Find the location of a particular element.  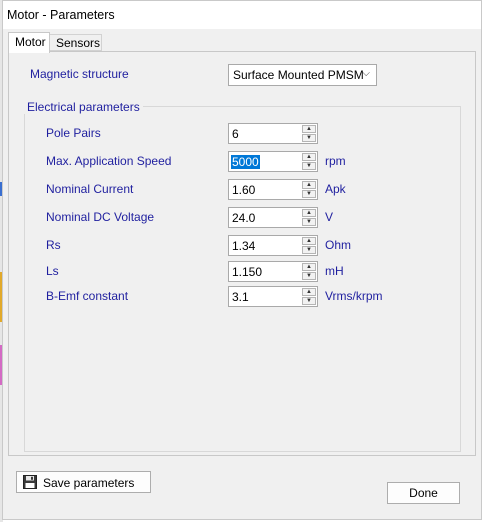

magnetic-structure-select: Surface Mounted PMSM ⌵ is located at coordinates (302, 75).